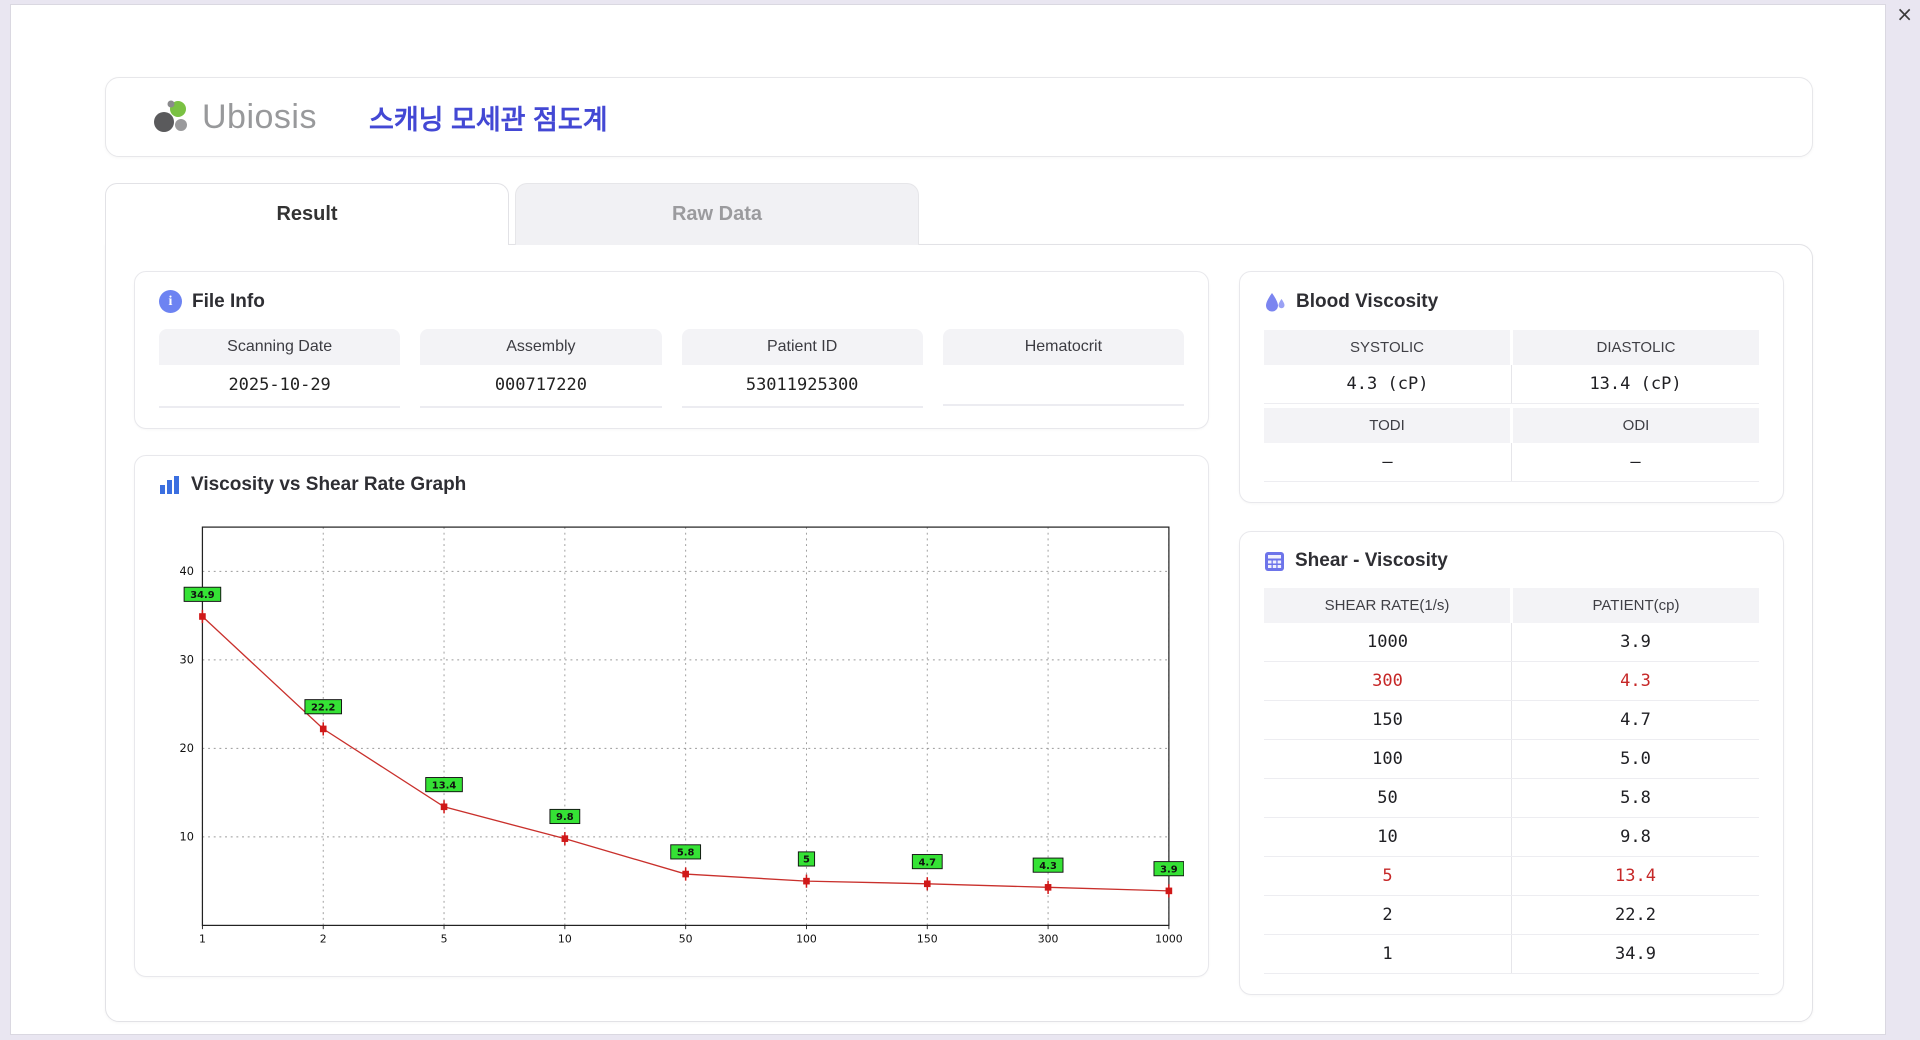  What do you see at coordinates (1635, 798) in the screenshot?
I see `cell-patient: 5.8` at bounding box center [1635, 798].